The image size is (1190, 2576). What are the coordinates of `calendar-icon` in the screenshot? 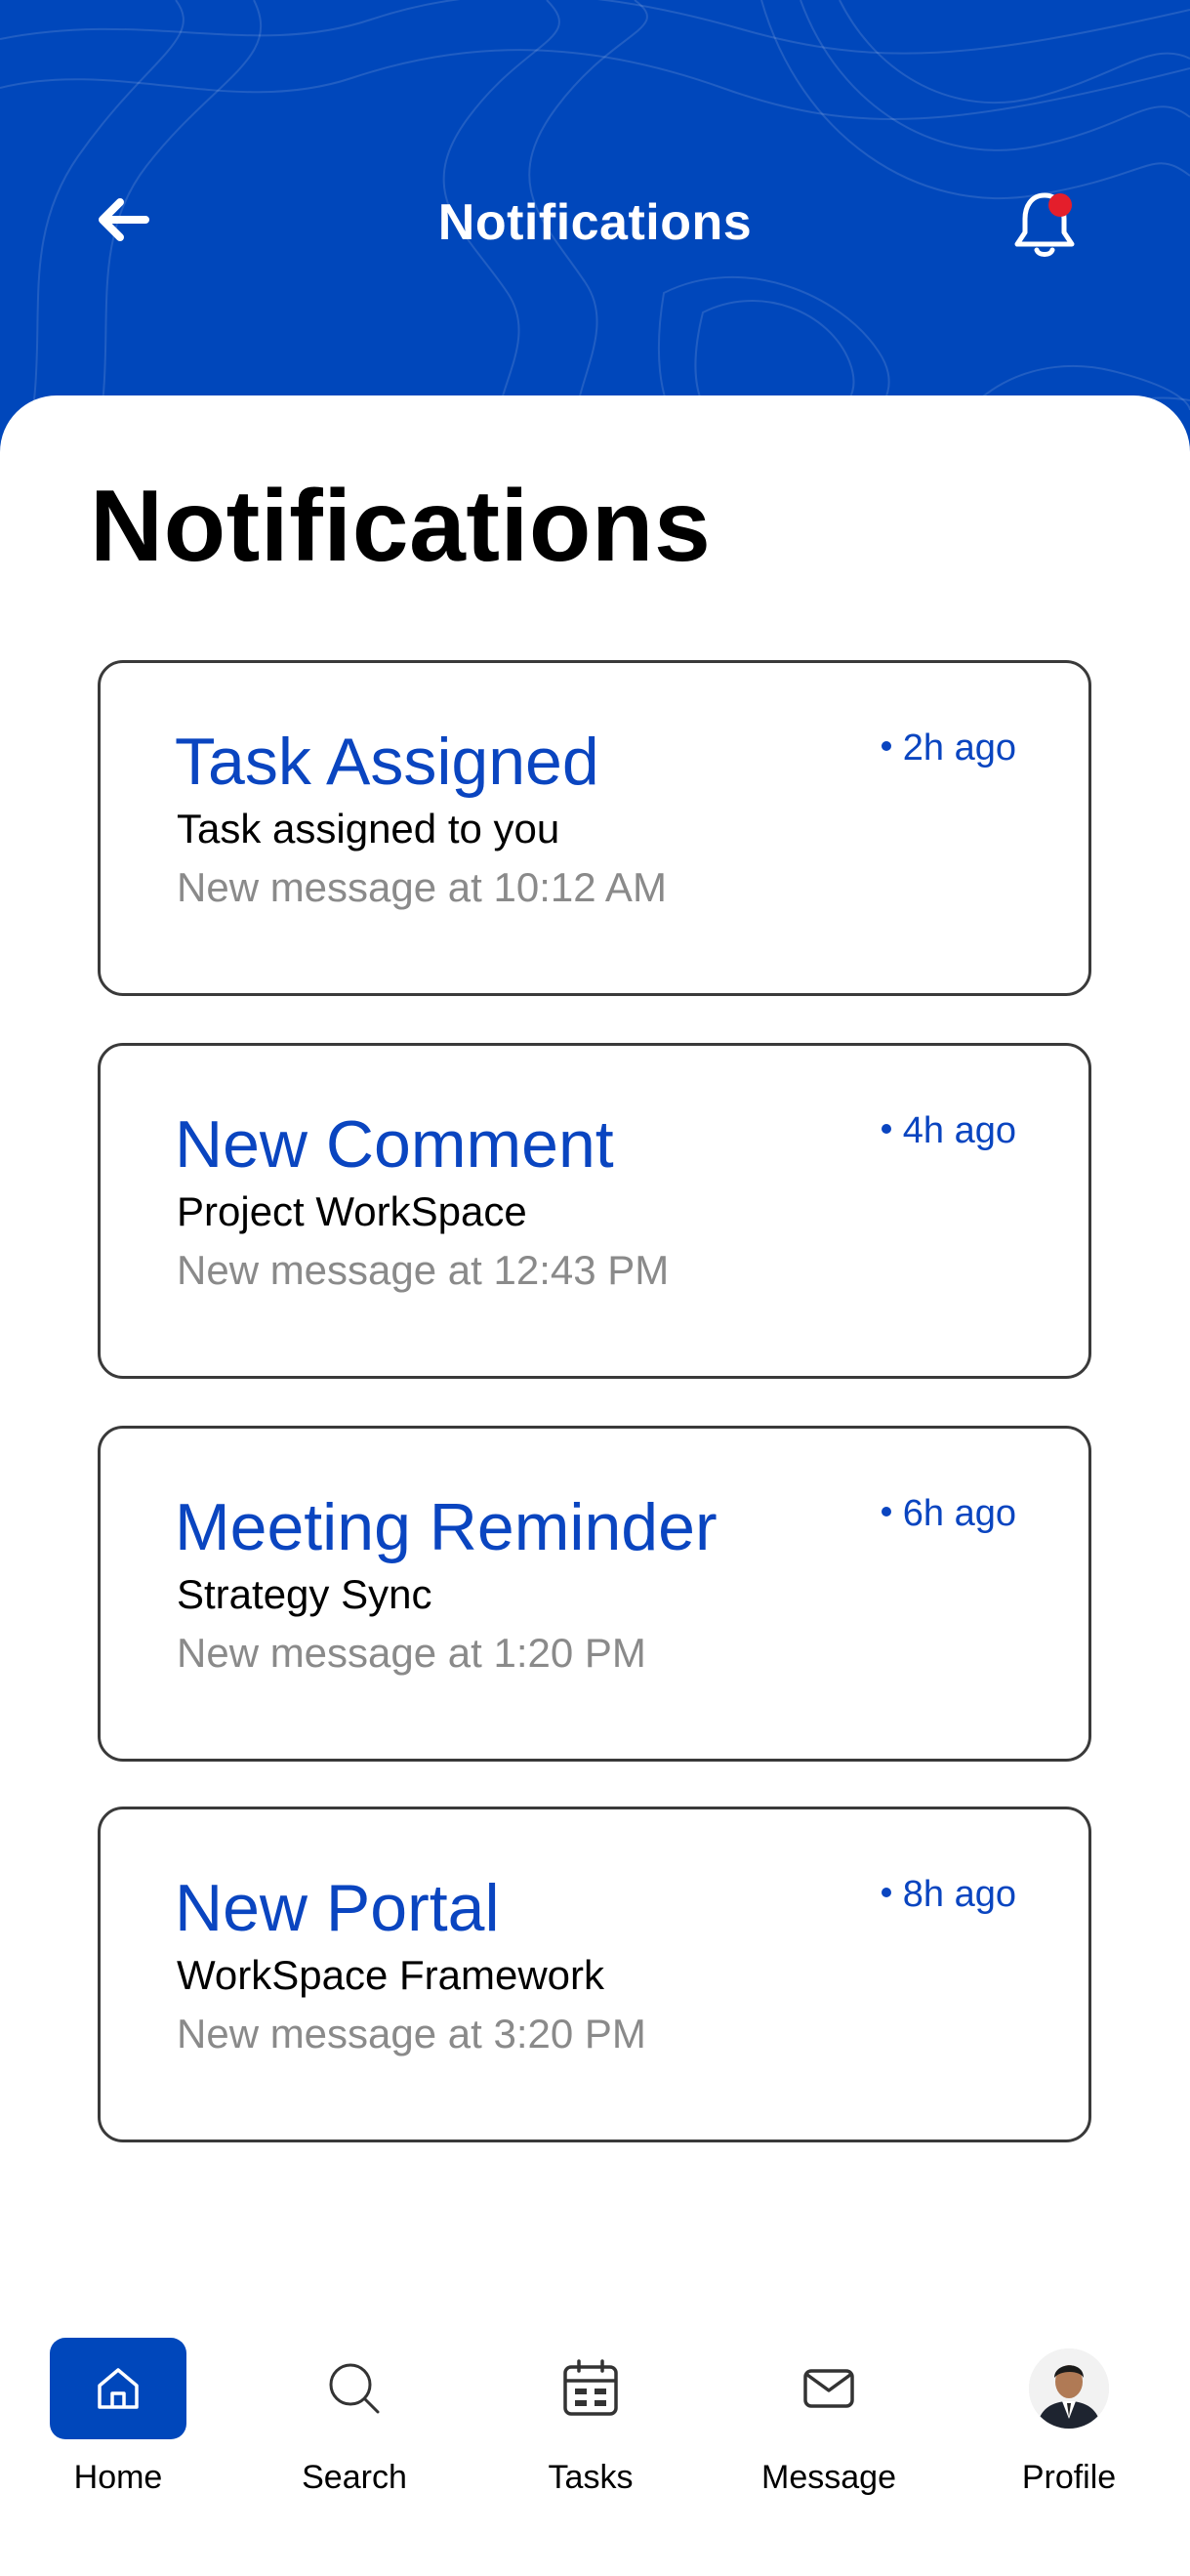 It's located at (590, 2387).